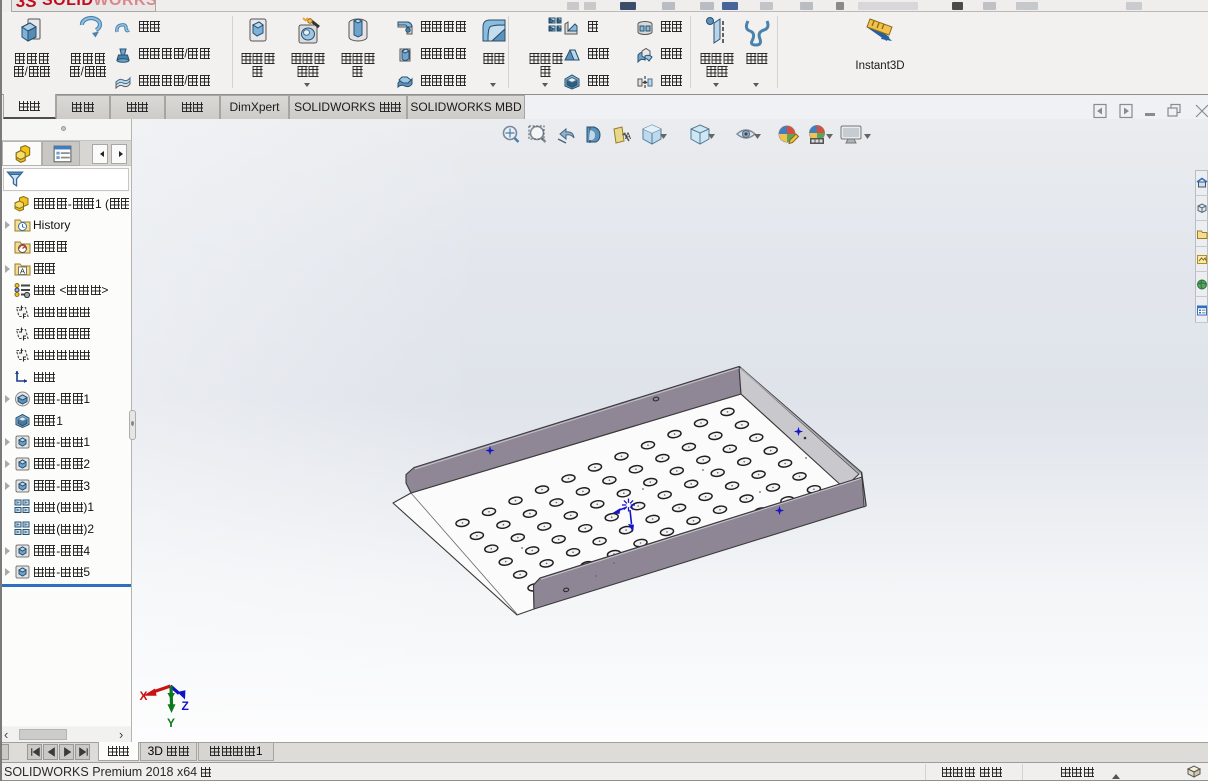 The height and width of the screenshot is (781, 1208). I want to click on svg-text: Y, so click(171, 723).